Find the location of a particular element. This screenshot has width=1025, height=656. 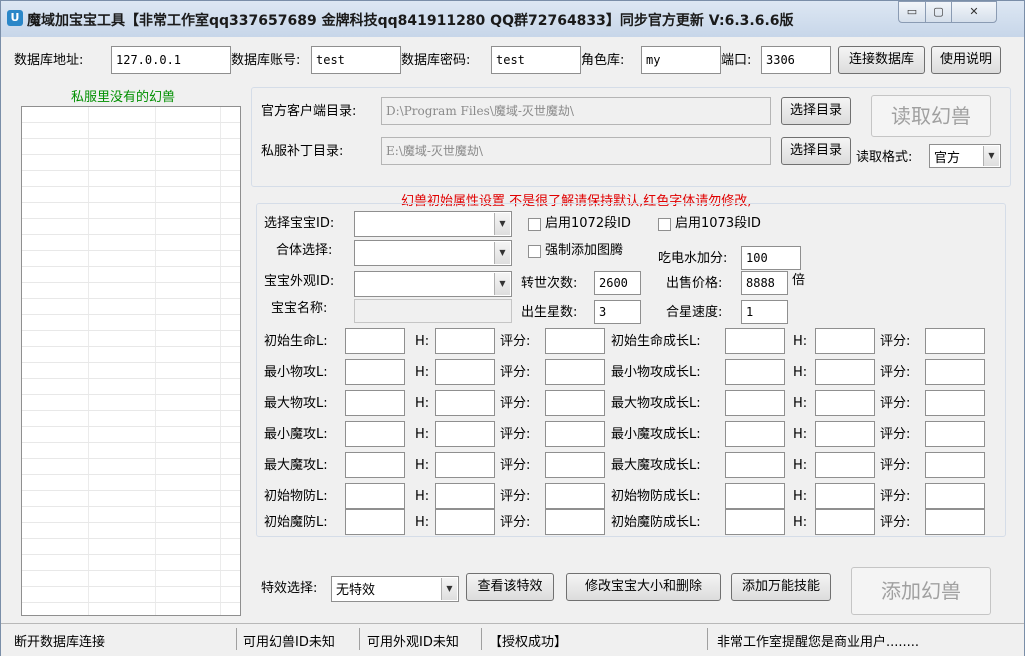

db-password-input: test is located at coordinates (536, 60).